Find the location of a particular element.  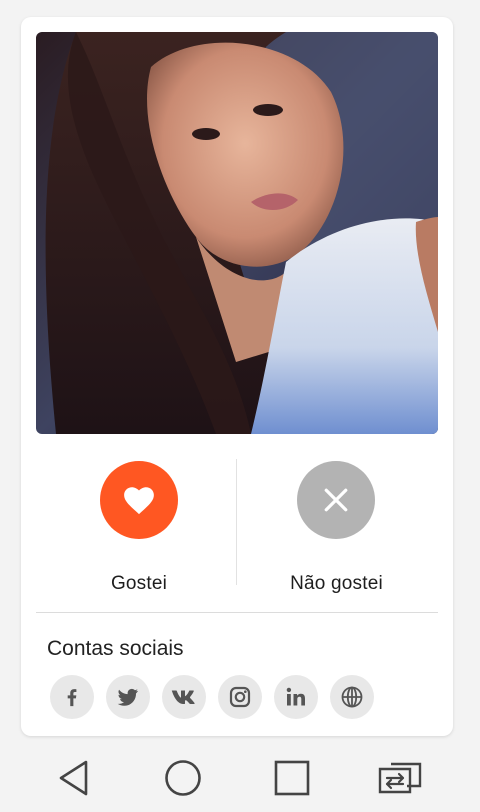

website-button is located at coordinates (352, 697).